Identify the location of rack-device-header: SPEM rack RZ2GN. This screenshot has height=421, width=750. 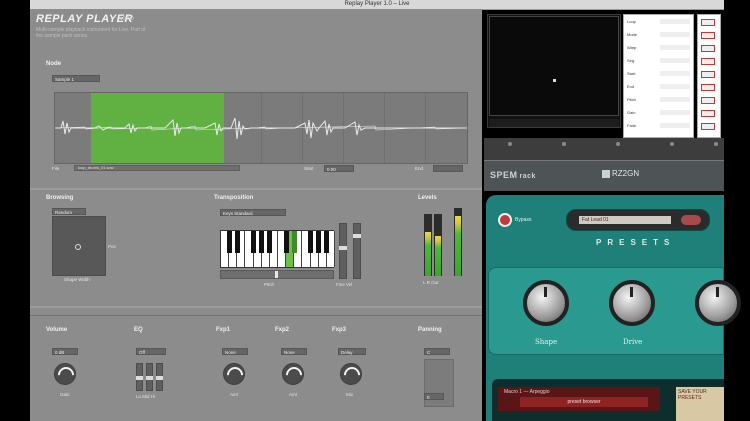
(604, 175).